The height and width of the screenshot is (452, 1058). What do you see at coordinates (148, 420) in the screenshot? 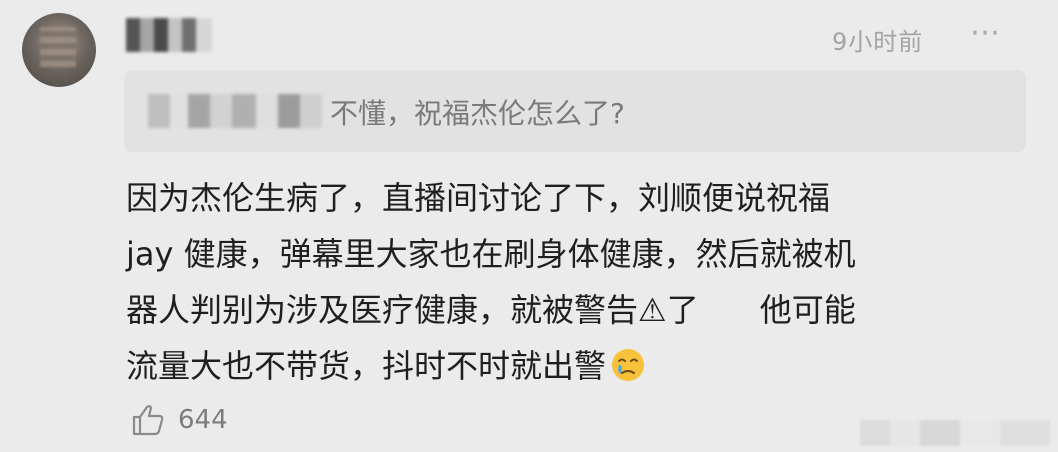
I see `thumbs-up-icon` at bounding box center [148, 420].